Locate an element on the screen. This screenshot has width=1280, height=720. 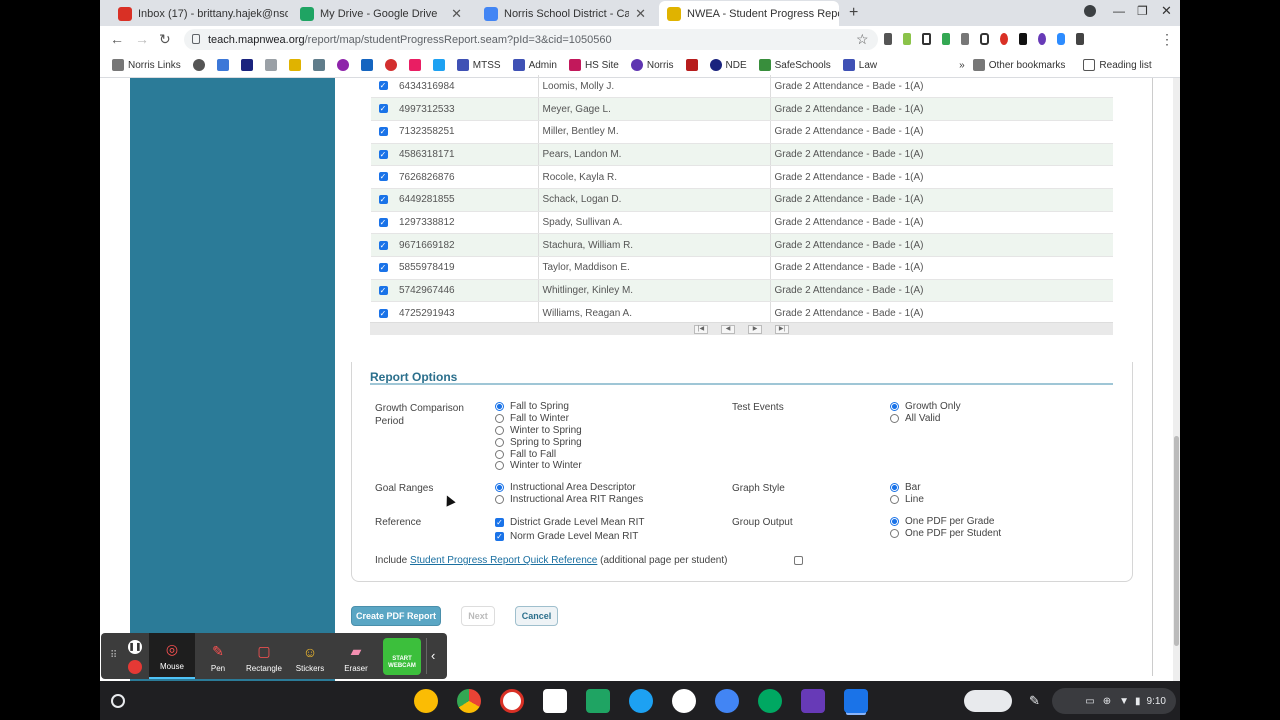
close-icon: ✕ is located at coordinates (637, 14).